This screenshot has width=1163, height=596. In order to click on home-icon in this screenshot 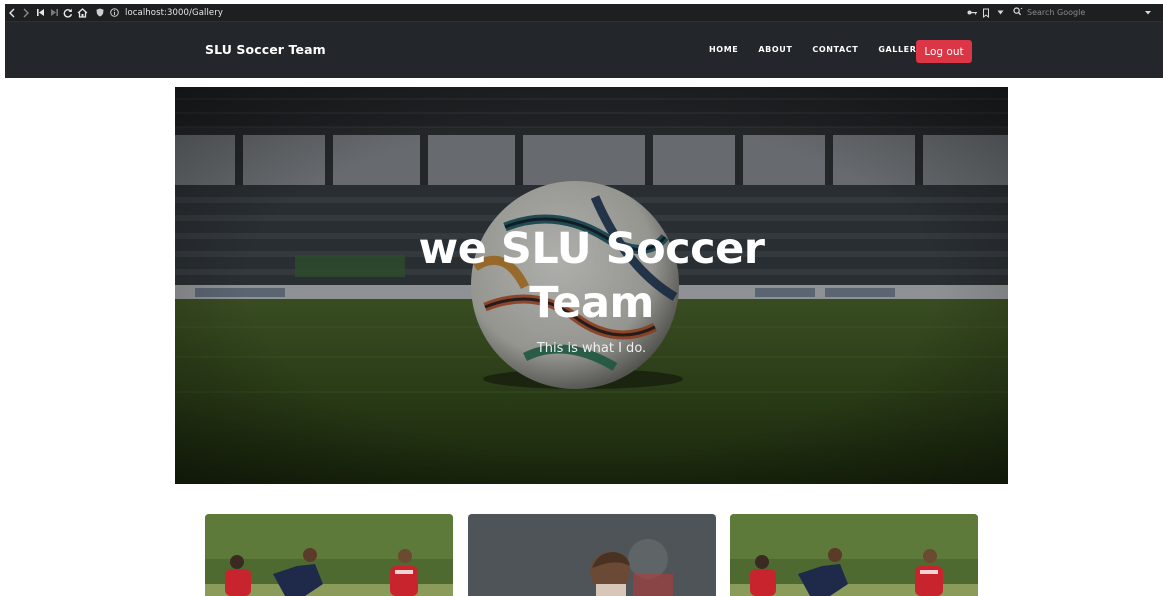, I will do `click(82, 12)`.